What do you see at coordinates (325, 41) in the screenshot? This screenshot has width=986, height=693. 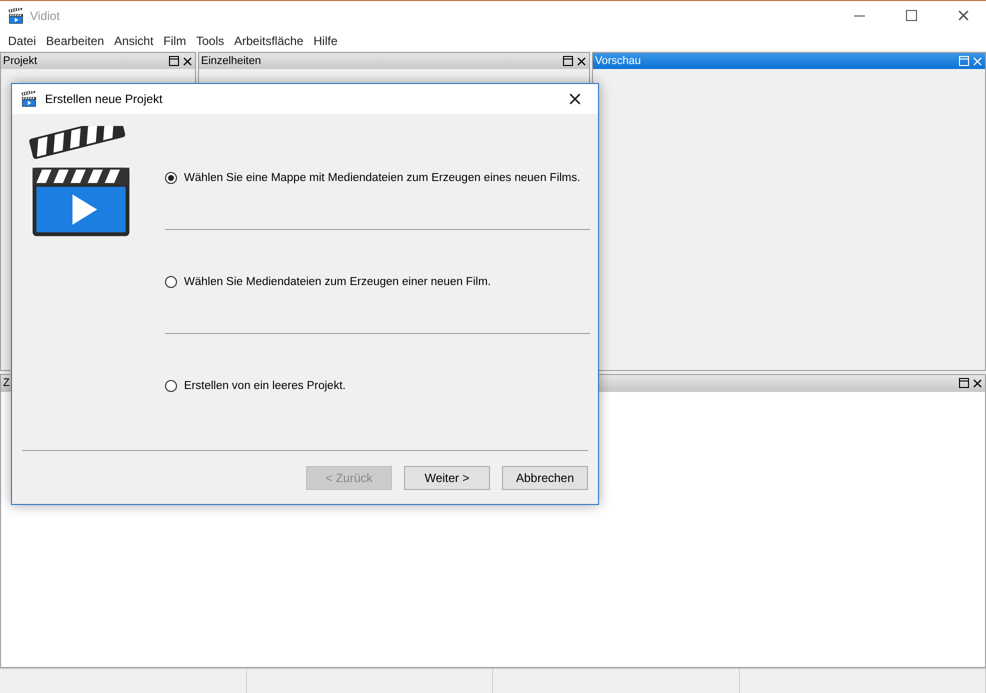 I see `menu-item: Hilfe` at bounding box center [325, 41].